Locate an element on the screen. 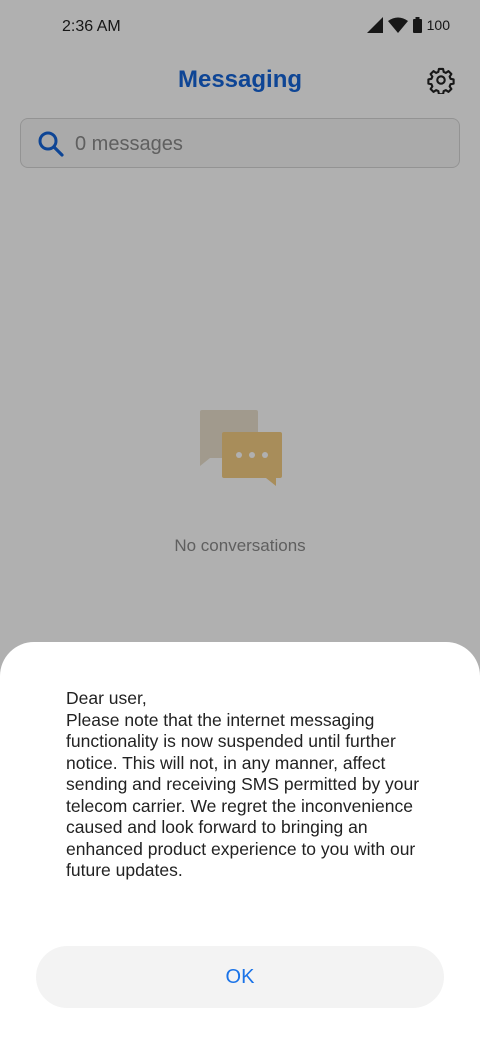 This screenshot has width=480, height=1040. ok-button: OK is located at coordinates (240, 977).